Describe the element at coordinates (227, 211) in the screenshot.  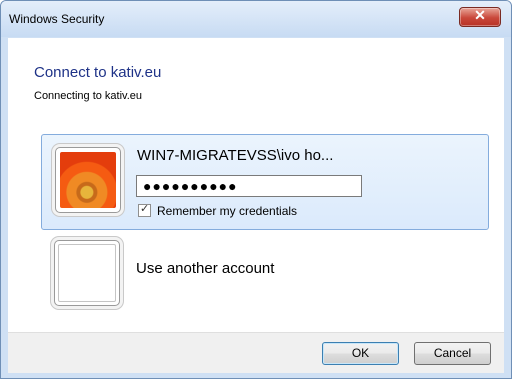
I see `remember-label: Remember my credentials` at that location.